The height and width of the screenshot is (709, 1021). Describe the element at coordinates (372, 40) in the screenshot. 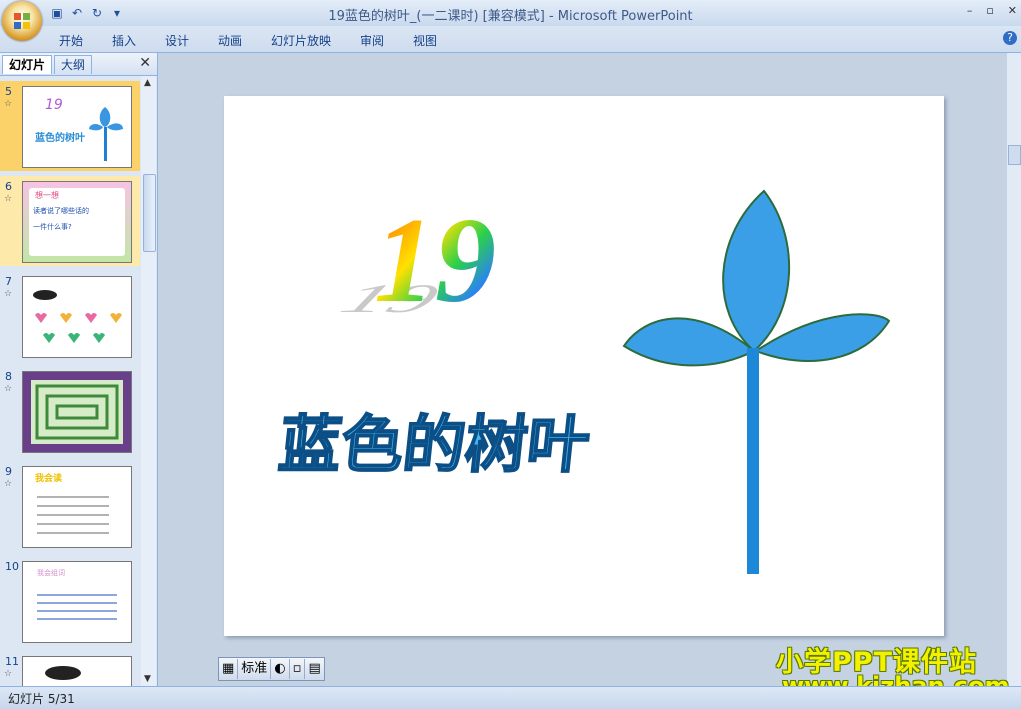

I see `tab-review: 审阅` at that location.